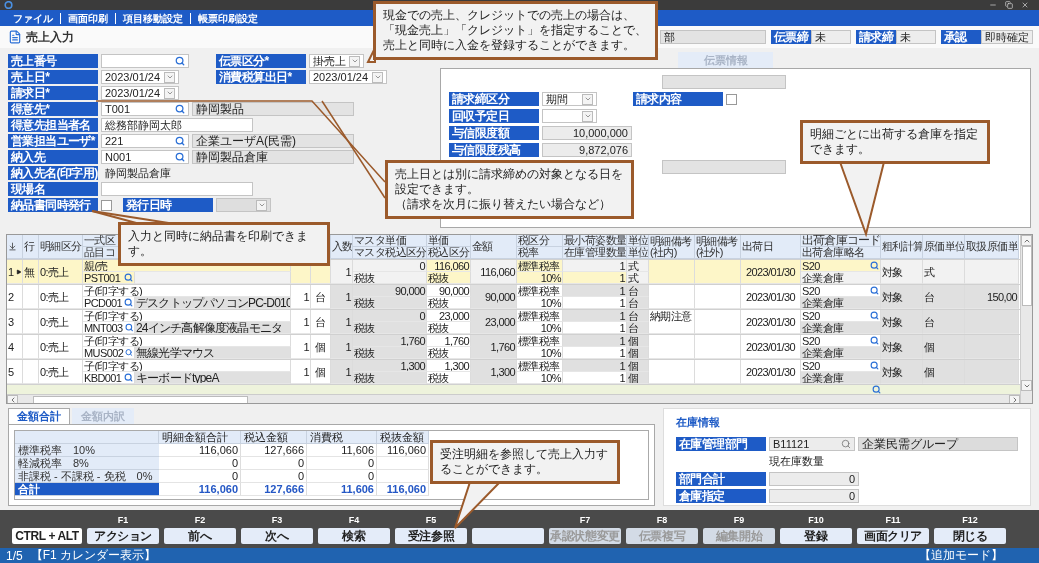 The width and height of the screenshot is (1039, 563). What do you see at coordinates (494, 297) in the screenshot?
I see `table-cell: 90,000` at bounding box center [494, 297].